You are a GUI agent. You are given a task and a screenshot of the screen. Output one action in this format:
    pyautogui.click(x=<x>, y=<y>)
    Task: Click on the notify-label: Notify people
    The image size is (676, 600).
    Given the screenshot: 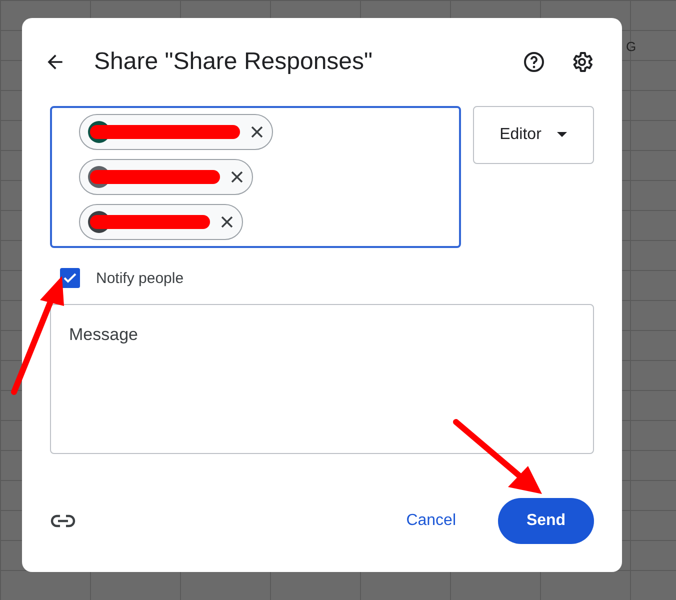 What is the action you would take?
    pyautogui.click(x=140, y=278)
    